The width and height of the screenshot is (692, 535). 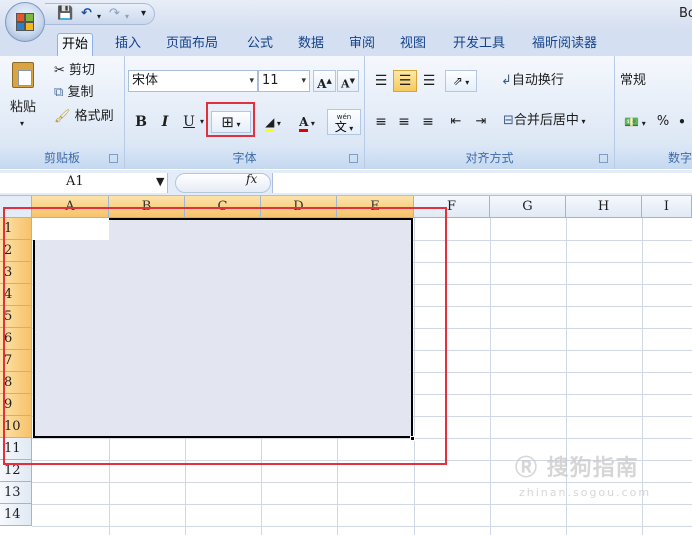 What do you see at coordinates (202, 122) in the screenshot?
I see `underline-dropdown-icon: ▾` at bounding box center [202, 122].